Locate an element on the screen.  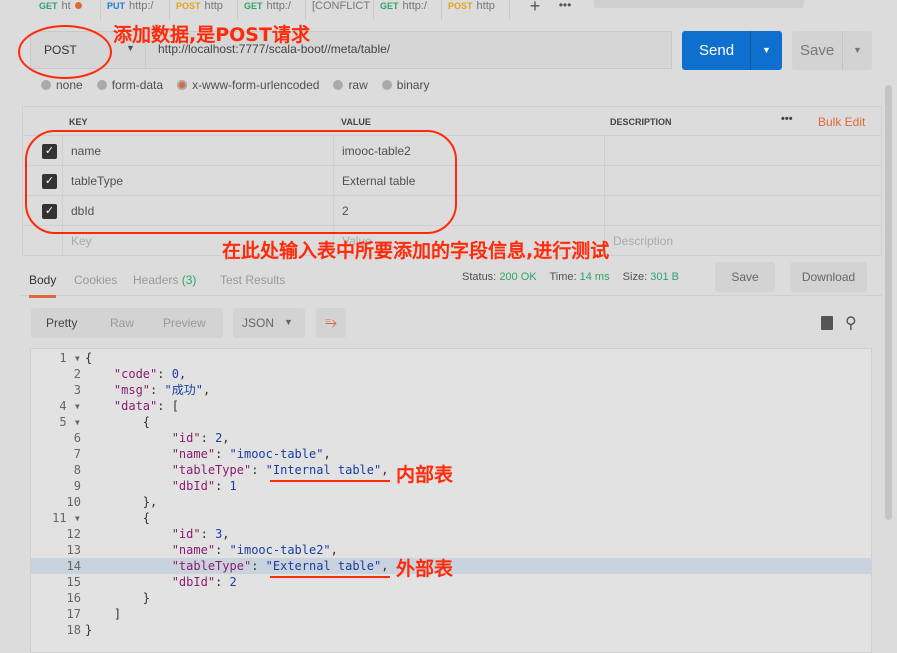
send-label: Send is located at coordinates (717, 50).